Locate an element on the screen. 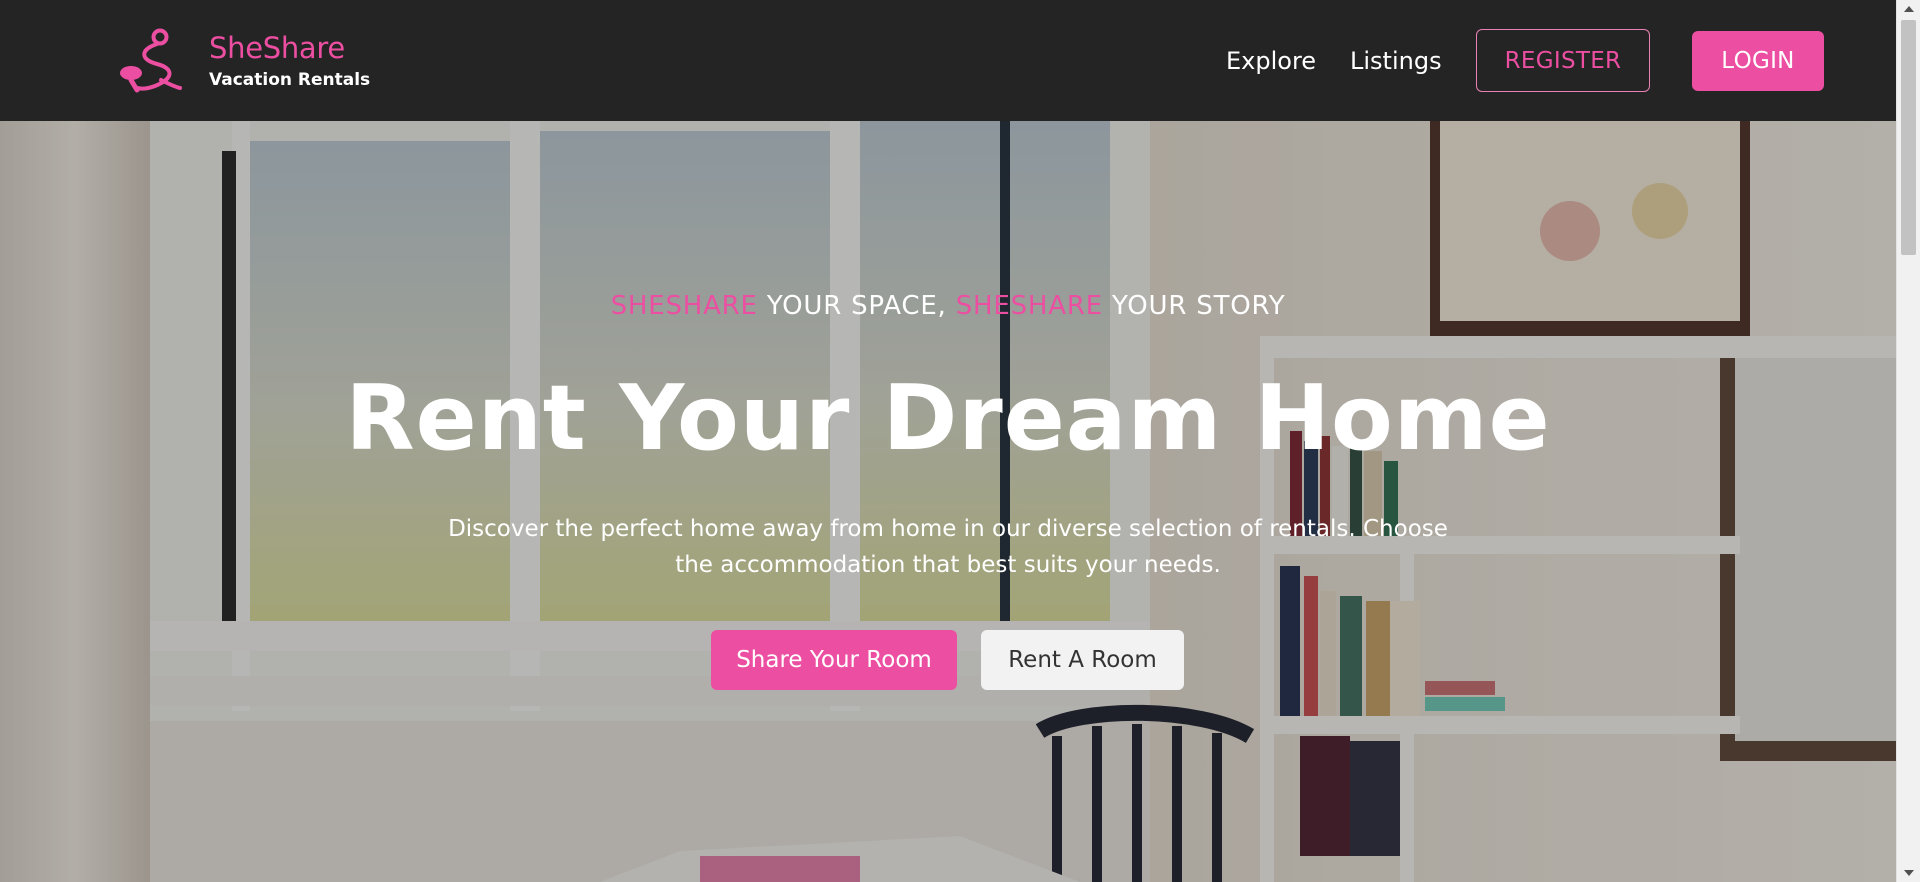 The width and height of the screenshot is (1920, 882). sheshare-logo-icon is located at coordinates (151, 60).